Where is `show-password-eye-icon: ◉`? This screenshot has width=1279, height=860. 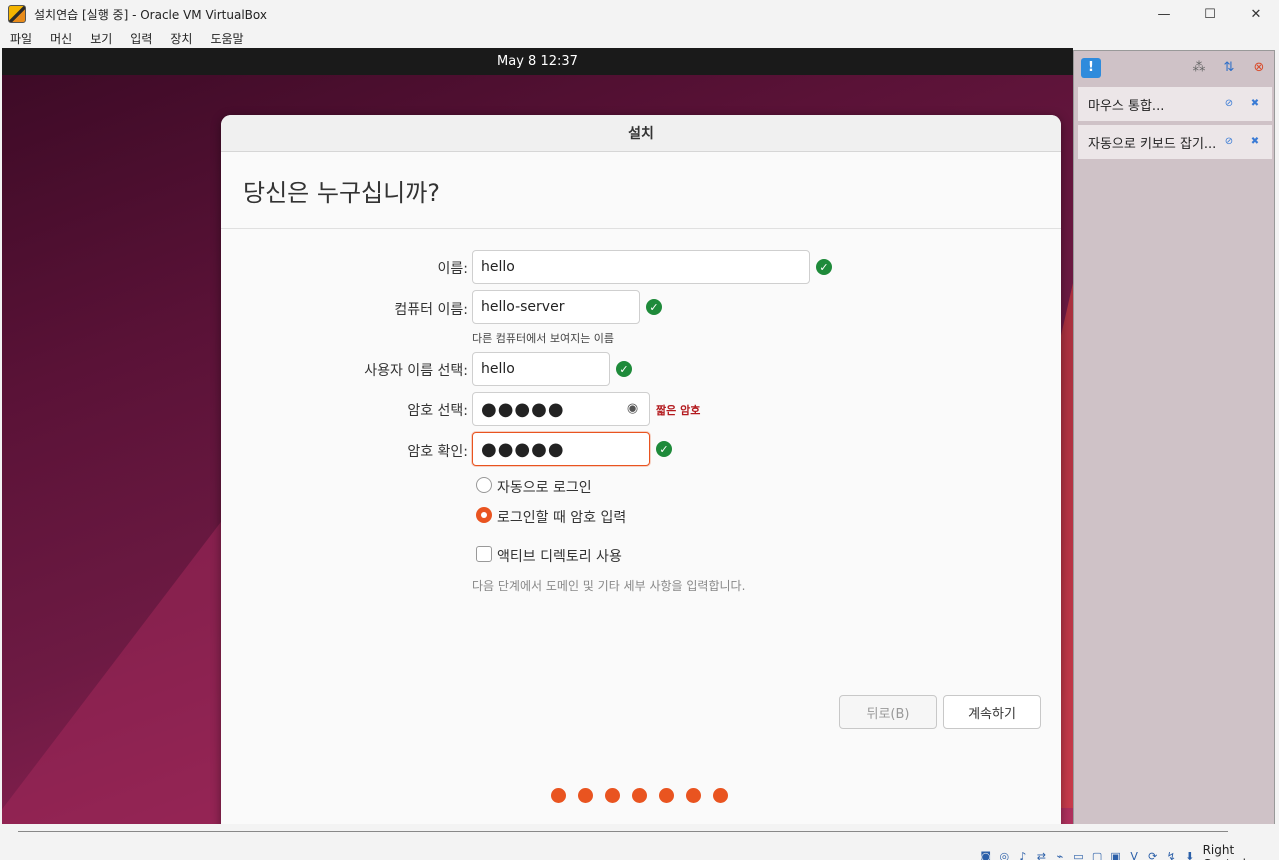
show-password-eye-icon: ◉ is located at coordinates (633, 409).